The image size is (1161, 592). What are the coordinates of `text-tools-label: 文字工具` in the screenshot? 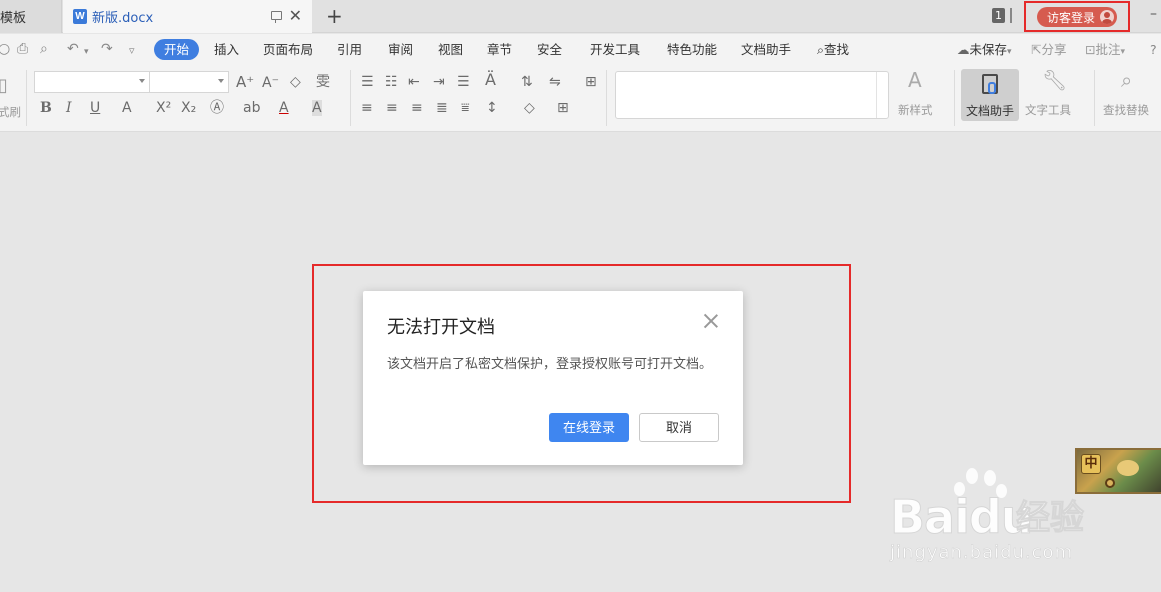 It's located at (1048, 110).